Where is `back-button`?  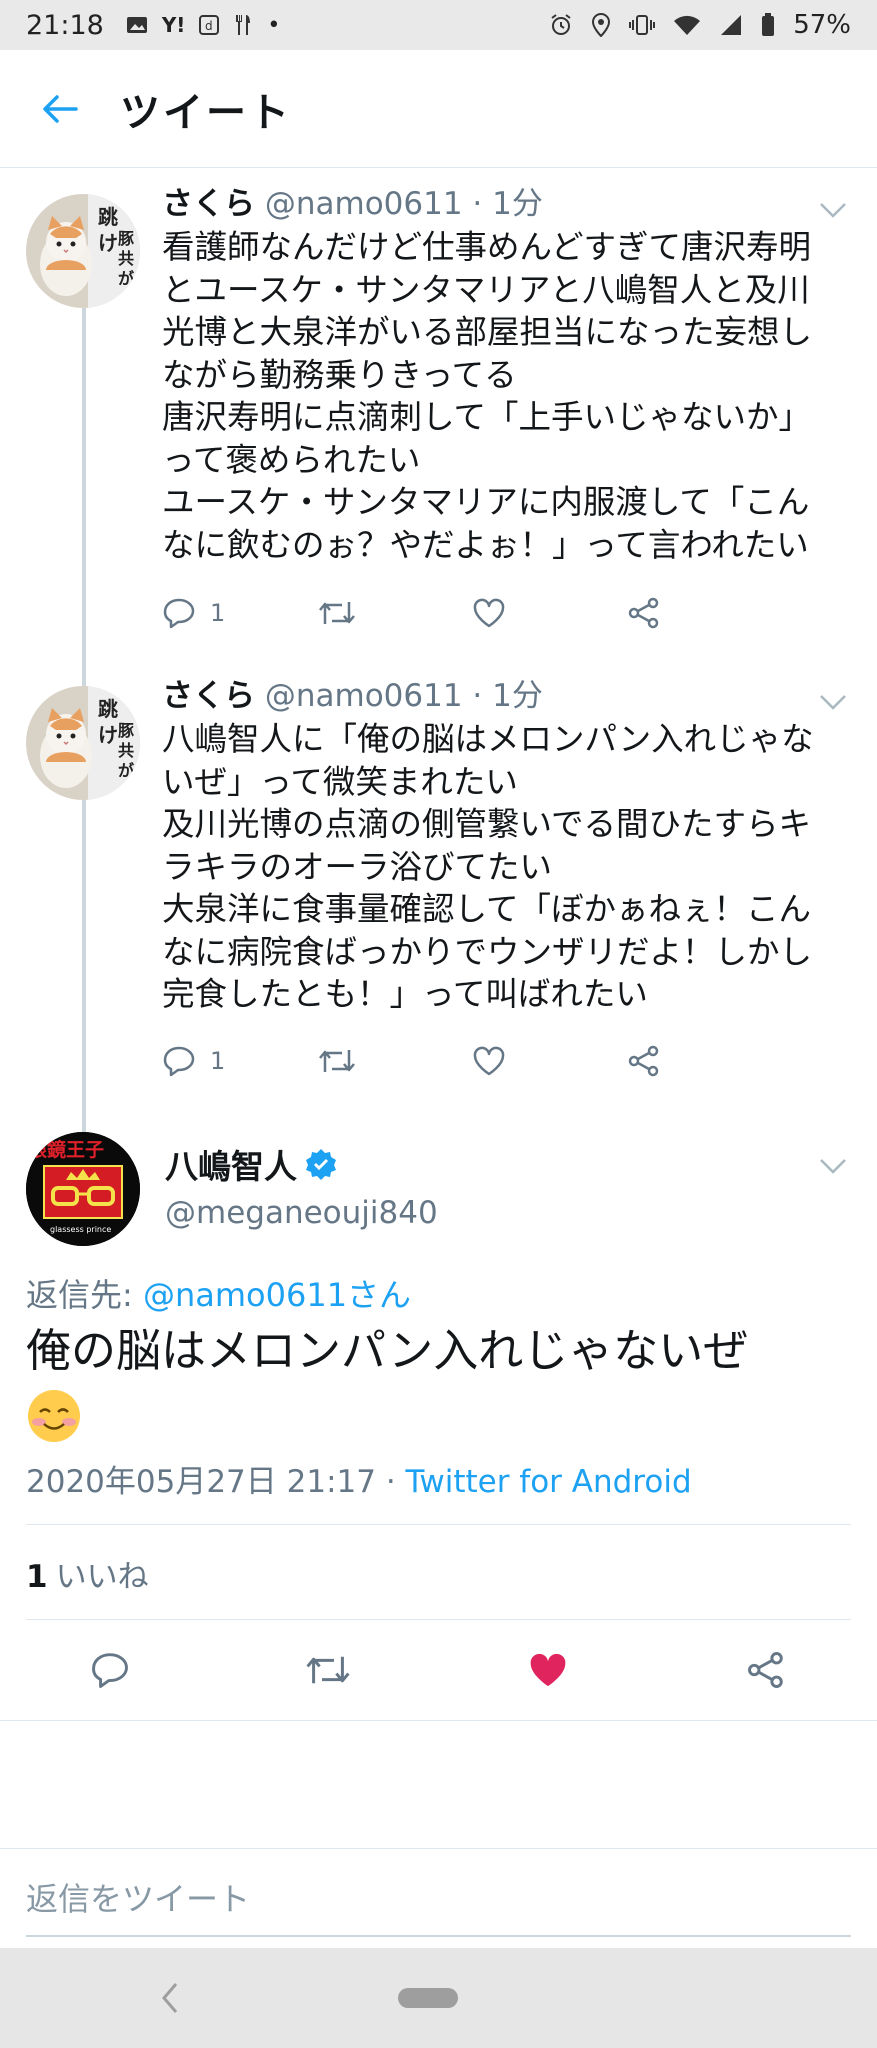
back-button is located at coordinates (60, 109).